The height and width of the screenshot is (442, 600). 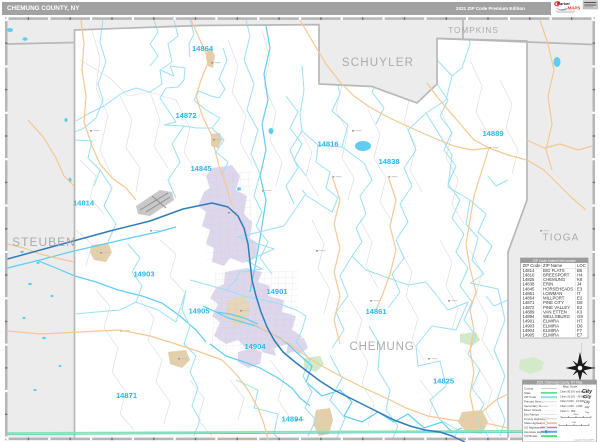 I want to click on svg-text: Cities 1 - 999, so click(x=568, y=411).